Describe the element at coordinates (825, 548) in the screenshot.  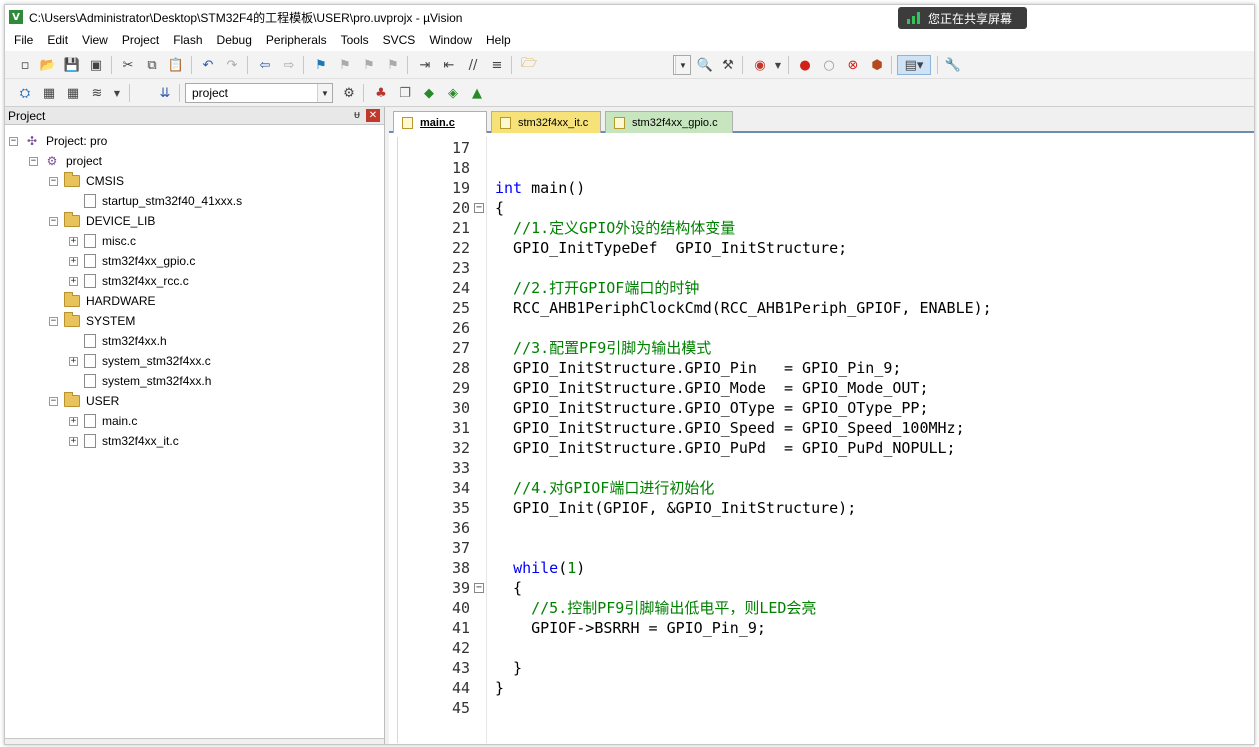
I see `code-line: 37` at that location.